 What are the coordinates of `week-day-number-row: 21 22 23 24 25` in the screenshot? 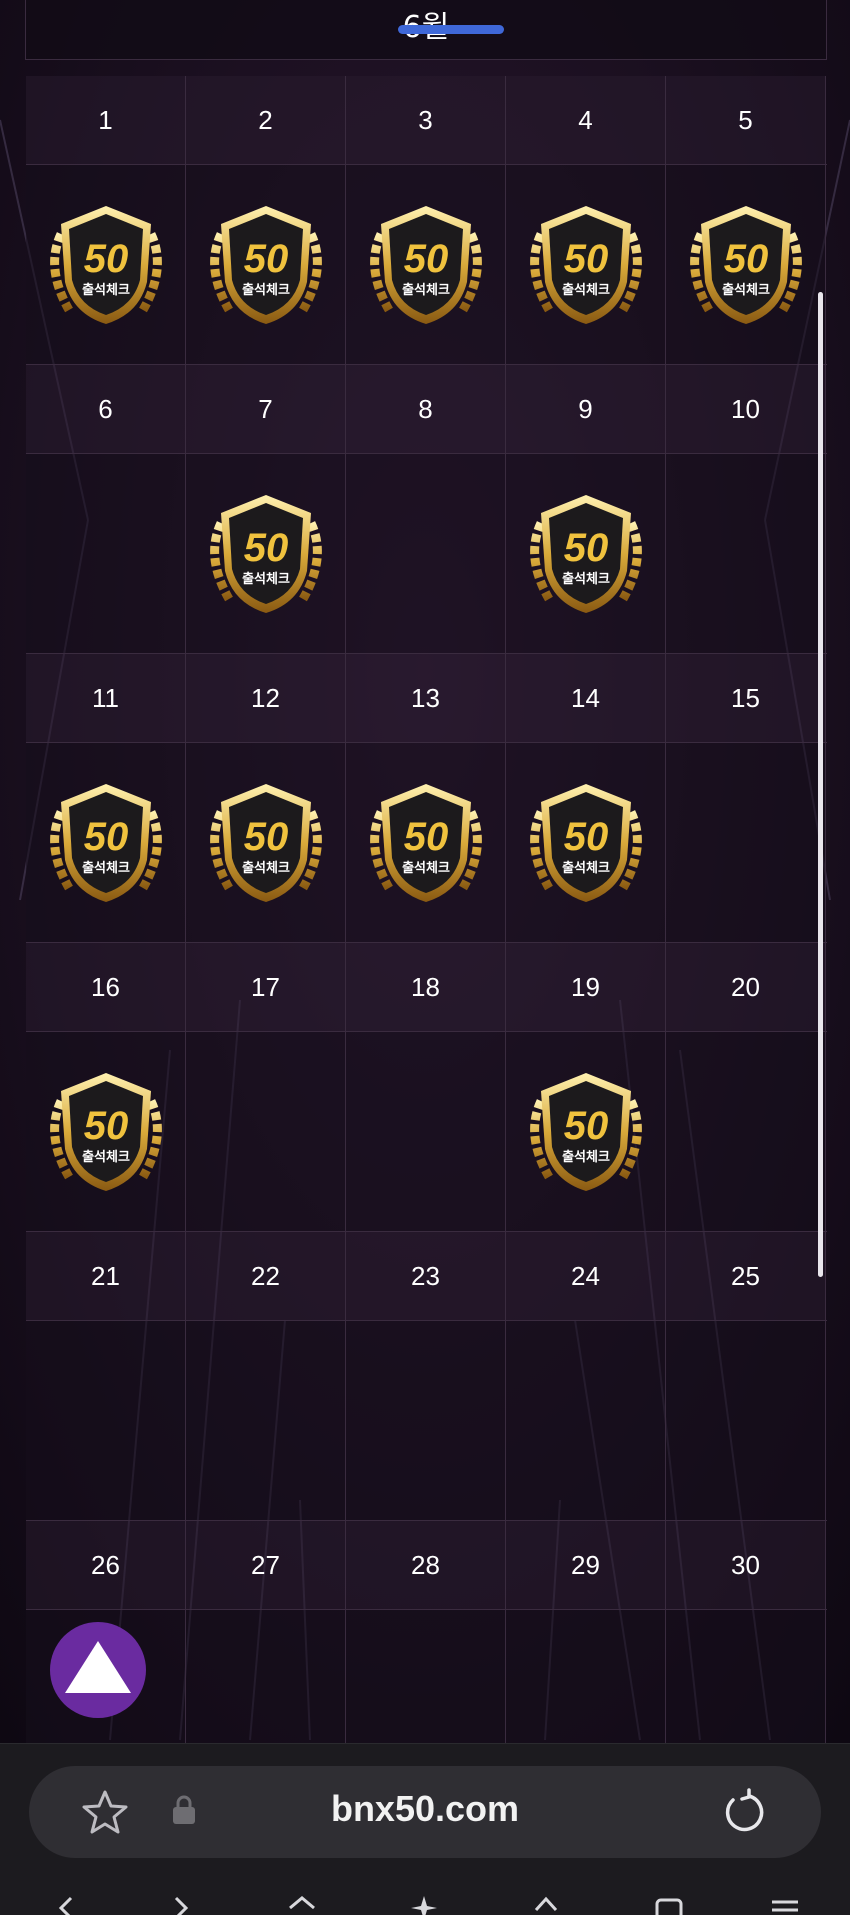 It's located at (426, 1276).